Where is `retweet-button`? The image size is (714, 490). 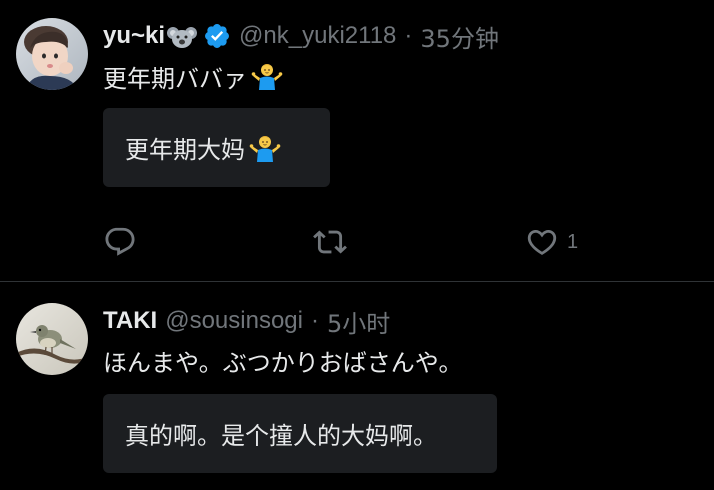
retweet-button is located at coordinates (330, 242).